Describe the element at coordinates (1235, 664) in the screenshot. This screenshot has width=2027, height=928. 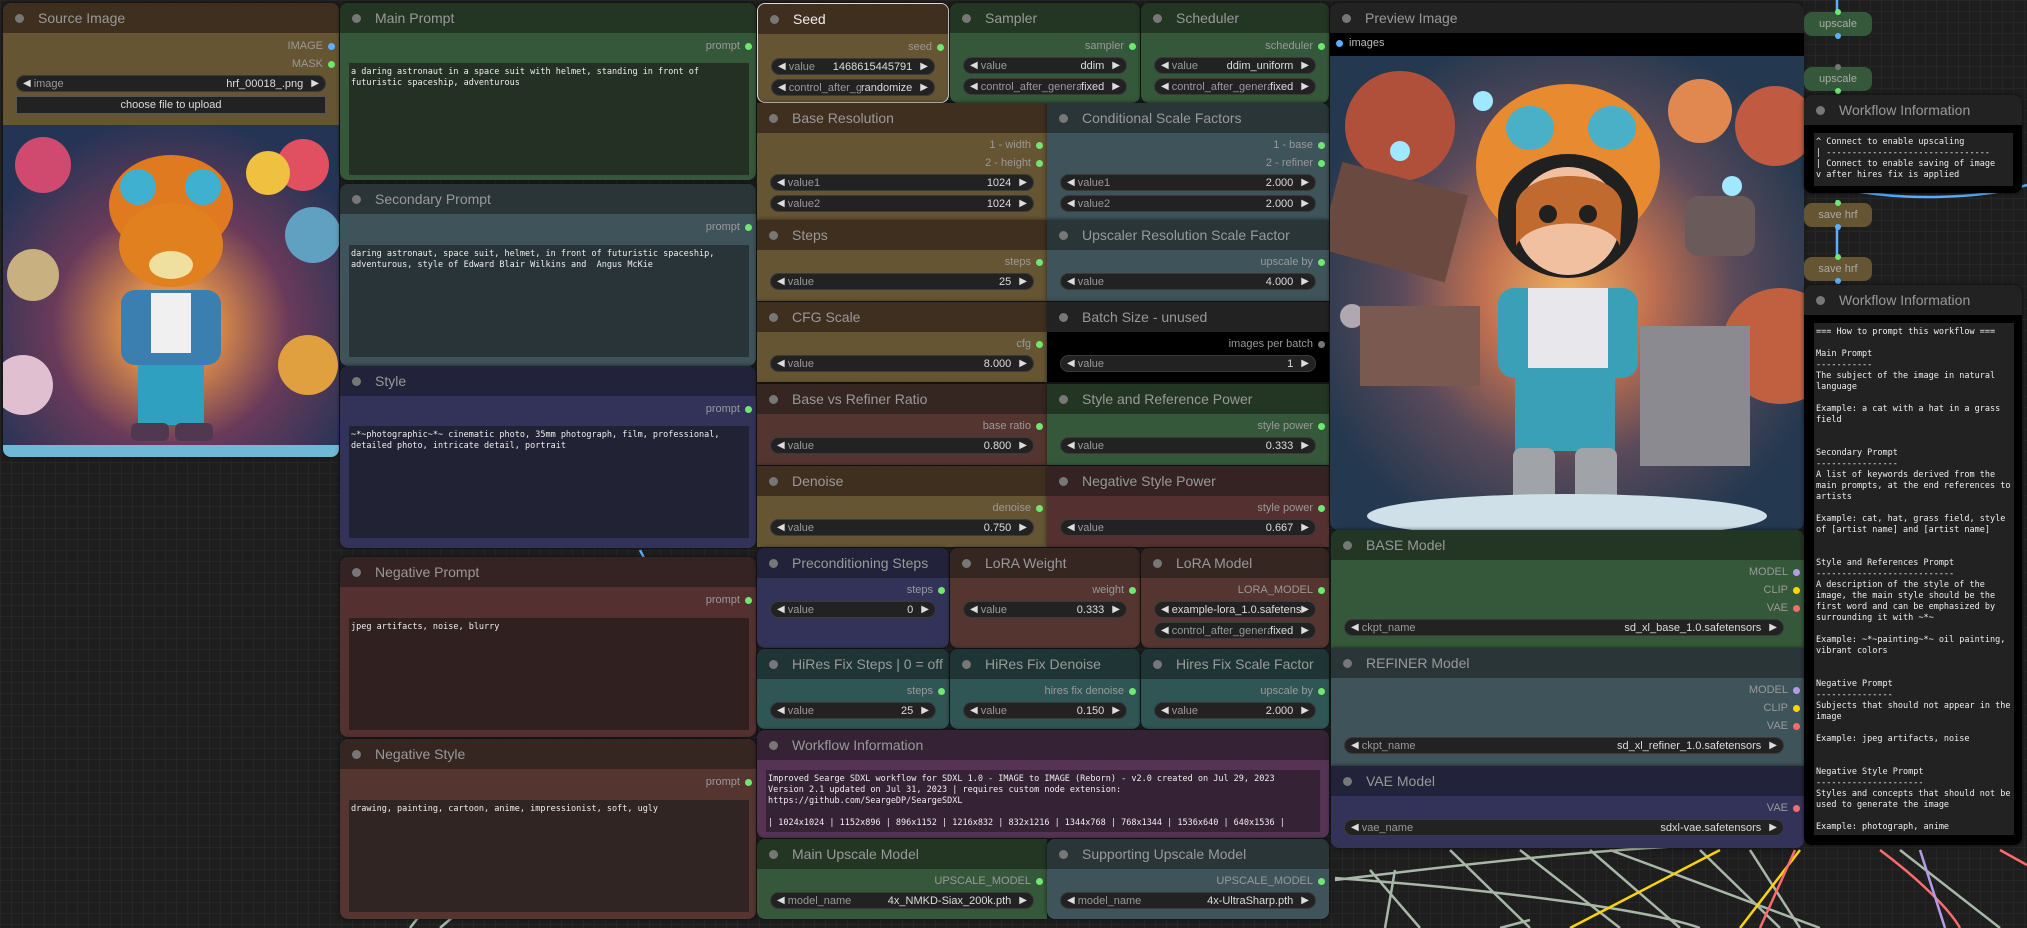
I see `node-title: Hires Fix Scale Factor` at that location.